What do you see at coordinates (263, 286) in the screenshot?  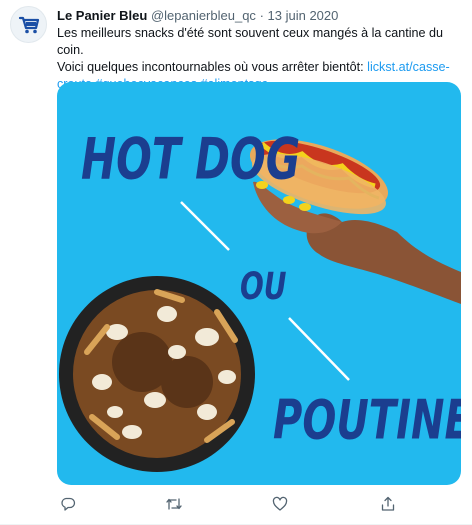 I see `headline-ou: OU` at bounding box center [263, 286].